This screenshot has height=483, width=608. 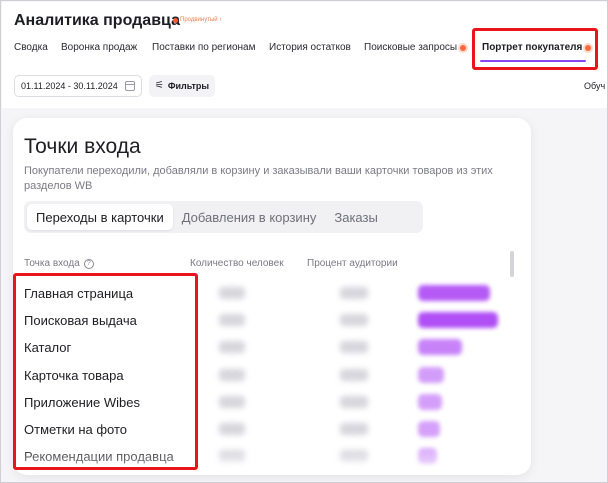 What do you see at coordinates (82, 146) in the screenshot?
I see `card-title: Точки входа` at bounding box center [82, 146].